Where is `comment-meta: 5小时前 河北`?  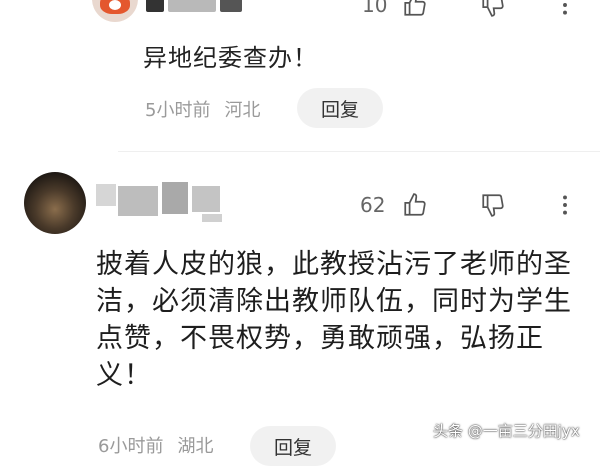
comment-meta: 5小时前 河北 is located at coordinates (209, 109).